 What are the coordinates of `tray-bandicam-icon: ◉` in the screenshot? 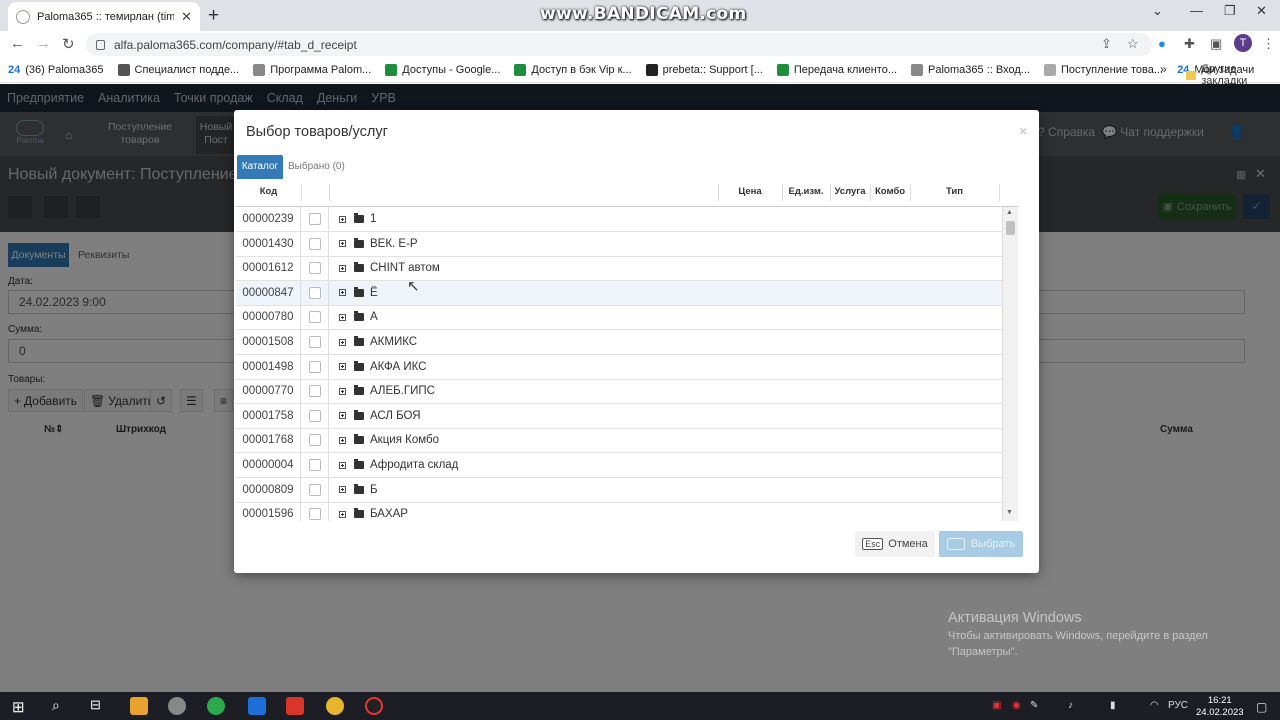 It's located at (1016, 705).